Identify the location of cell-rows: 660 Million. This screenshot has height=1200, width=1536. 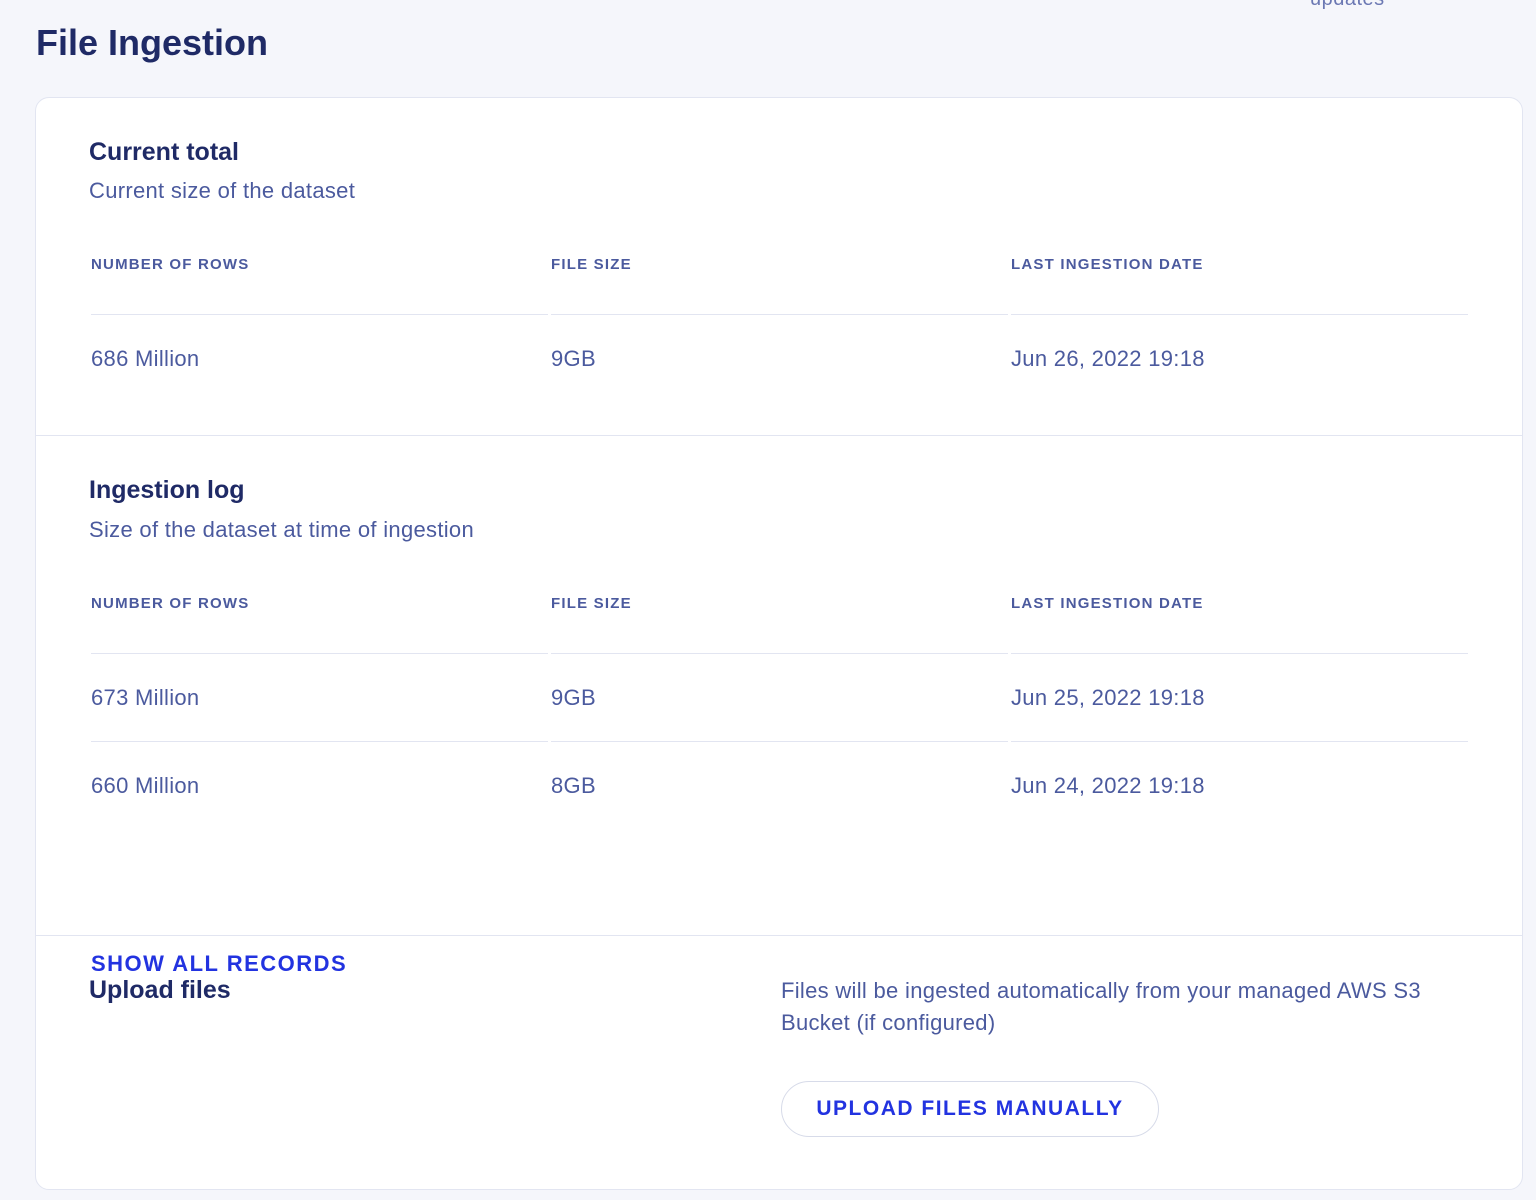
(319, 785).